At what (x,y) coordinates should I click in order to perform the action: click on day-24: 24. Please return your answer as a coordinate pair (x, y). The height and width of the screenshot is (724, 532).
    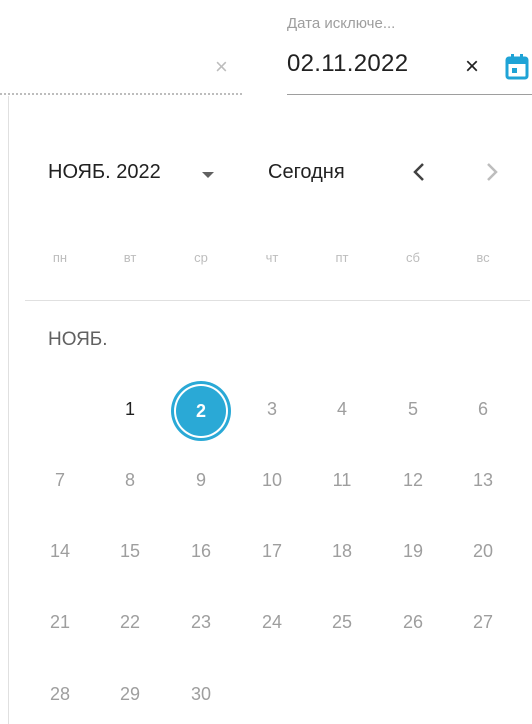
    Looking at the image, I should click on (272, 622).